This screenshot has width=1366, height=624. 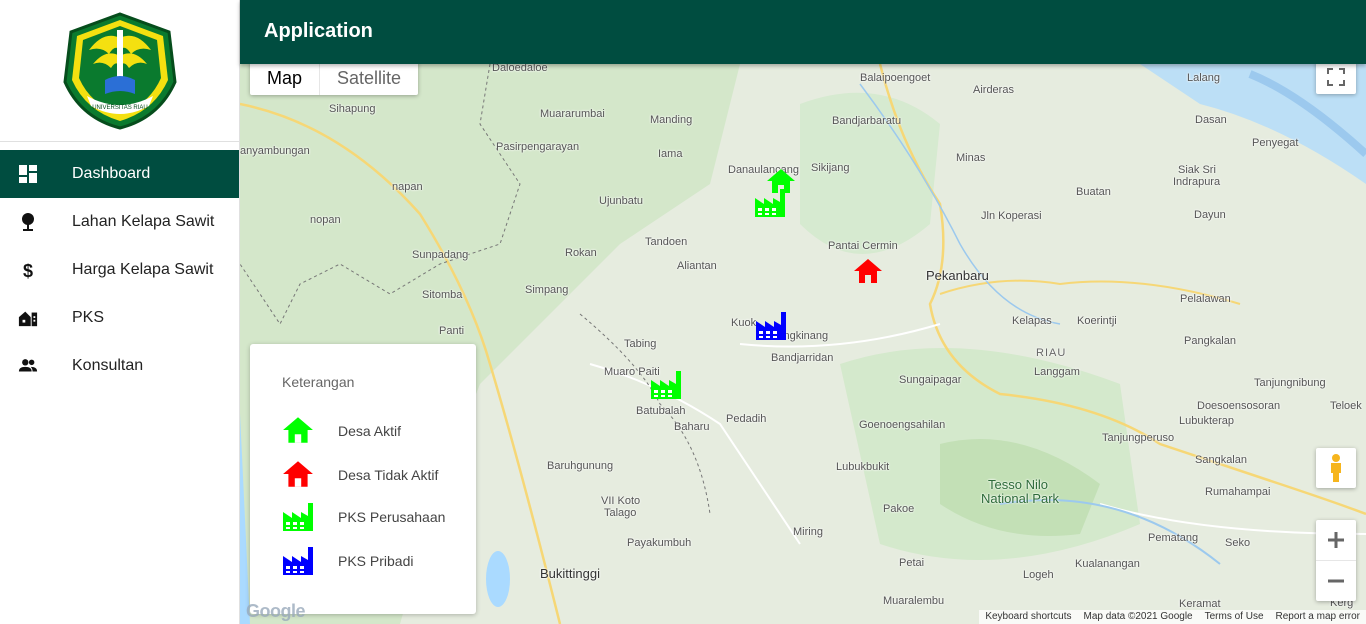 What do you see at coordinates (808, 532) in the screenshot?
I see `place-label: Miring` at bounding box center [808, 532].